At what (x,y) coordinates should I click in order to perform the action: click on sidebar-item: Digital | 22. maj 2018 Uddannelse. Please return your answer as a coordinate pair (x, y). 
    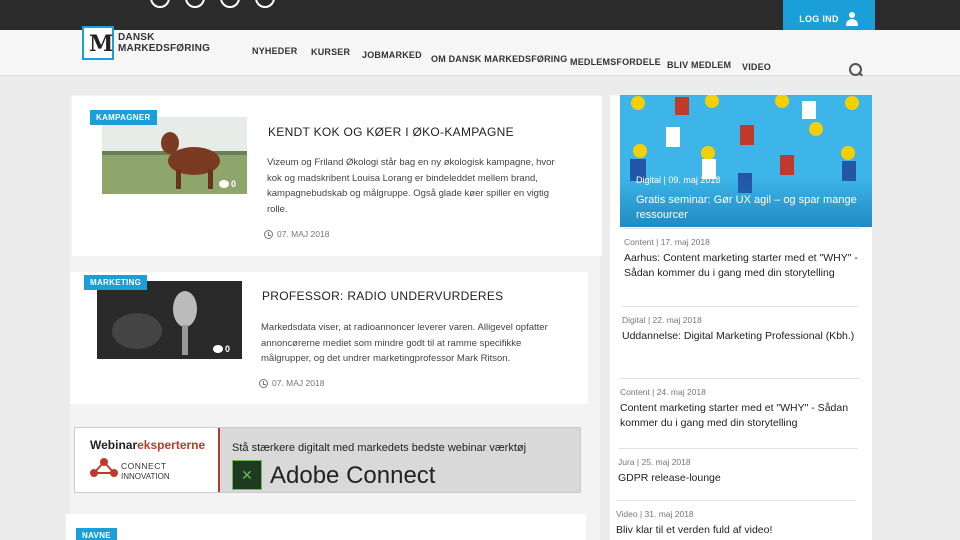
    Looking at the image, I should click on (740, 341).